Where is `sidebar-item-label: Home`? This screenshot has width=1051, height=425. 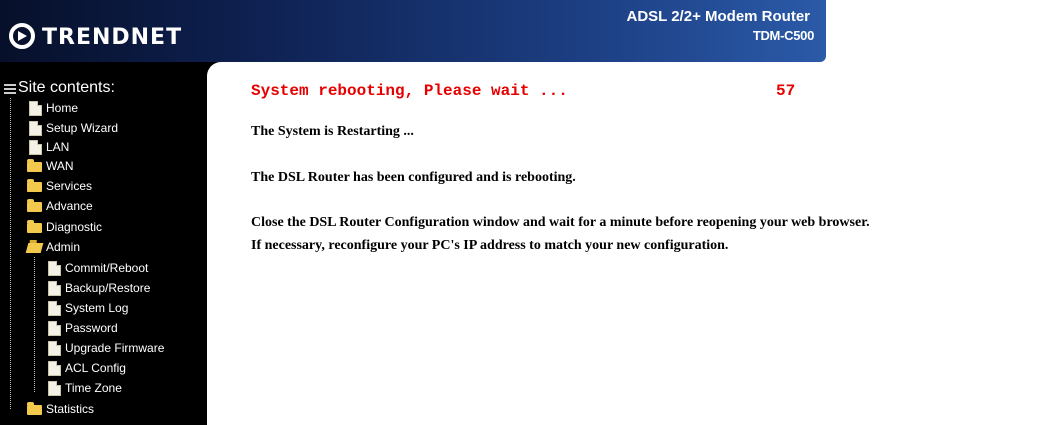
sidebar-item-label: Home is located at coordinates (62, 108).